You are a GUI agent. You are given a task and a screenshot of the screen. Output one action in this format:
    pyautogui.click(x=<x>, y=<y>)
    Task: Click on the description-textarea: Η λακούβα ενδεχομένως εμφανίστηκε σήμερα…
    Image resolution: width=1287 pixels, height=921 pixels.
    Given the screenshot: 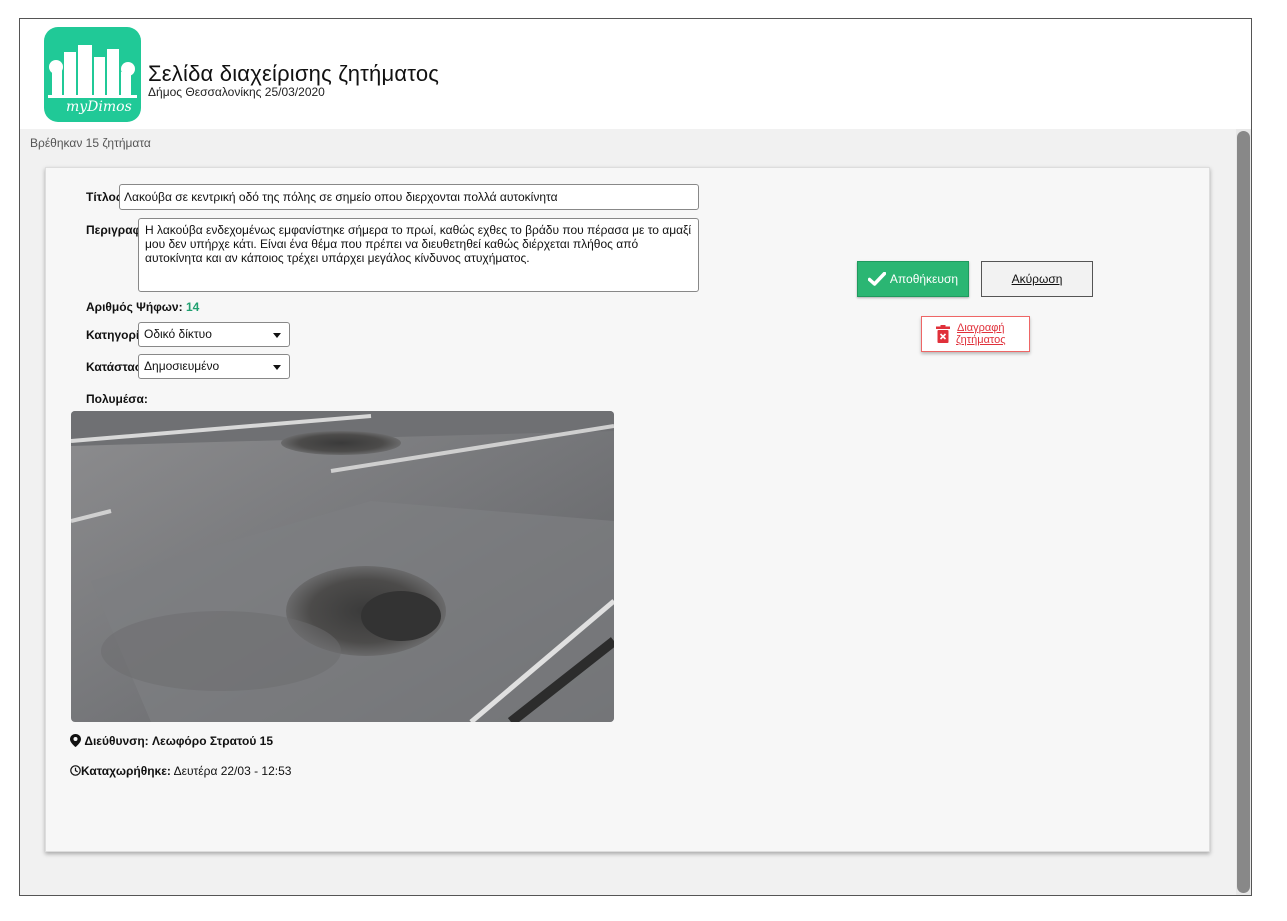 What is the action you would take?
    pyautogui.click(x=418, y=255)
    